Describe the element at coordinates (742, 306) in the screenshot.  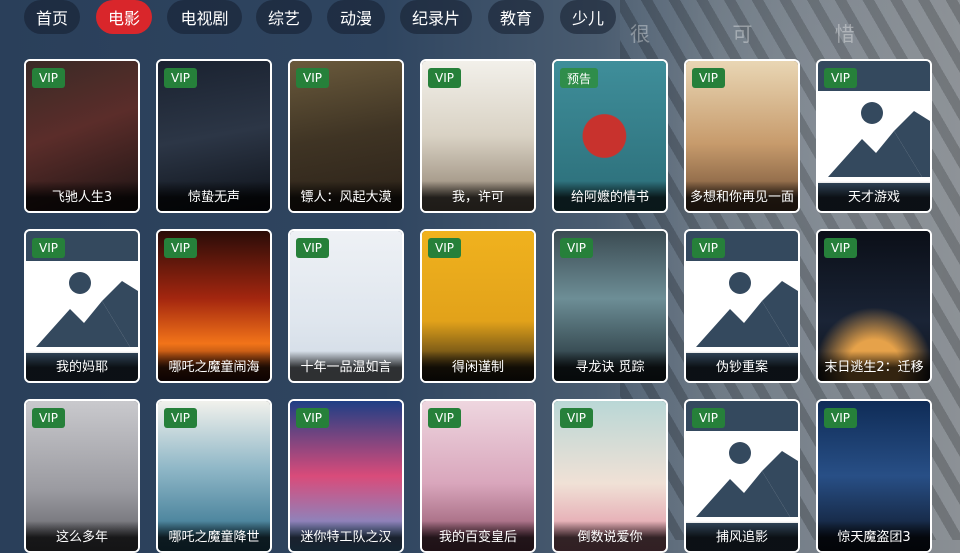
I see `movie-card: VIP 伪钞重案` at that location.